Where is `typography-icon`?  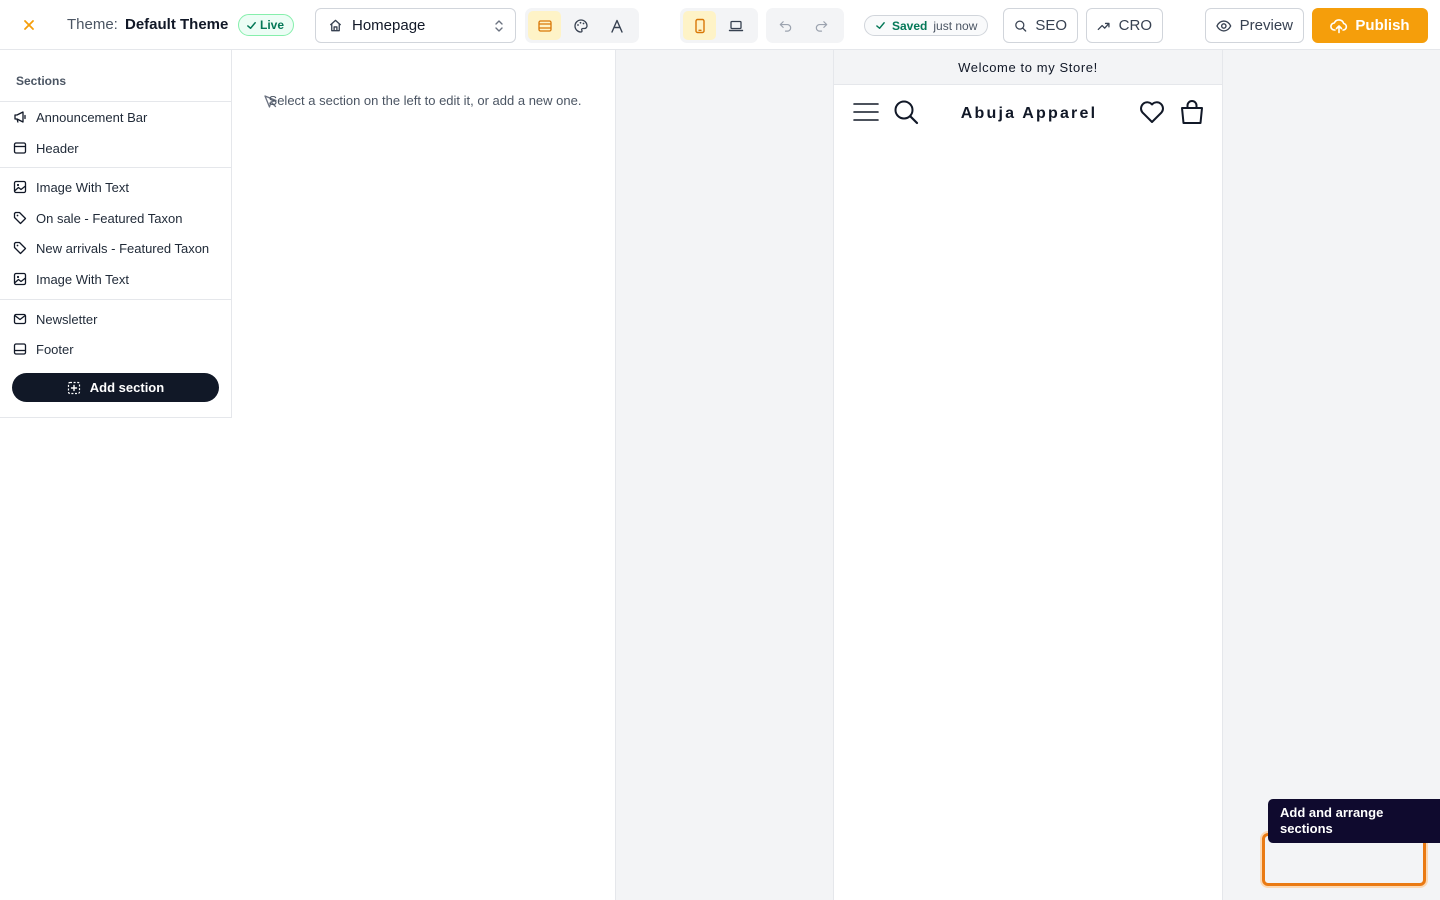
typography-icon is located at coordinates (616, 26).